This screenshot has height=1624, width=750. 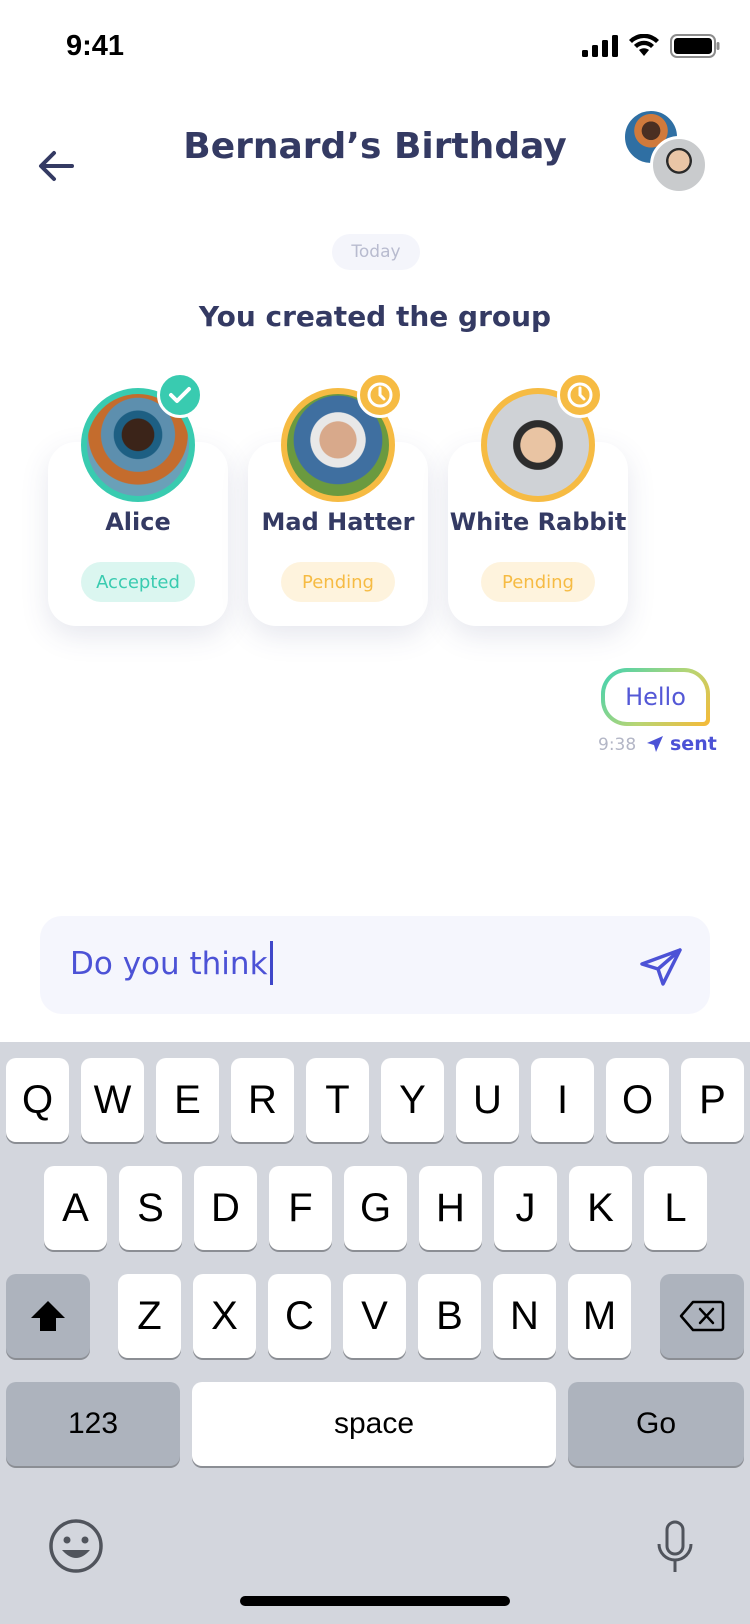 I want to click on key-z: Z, so click(x=149, y=1316).